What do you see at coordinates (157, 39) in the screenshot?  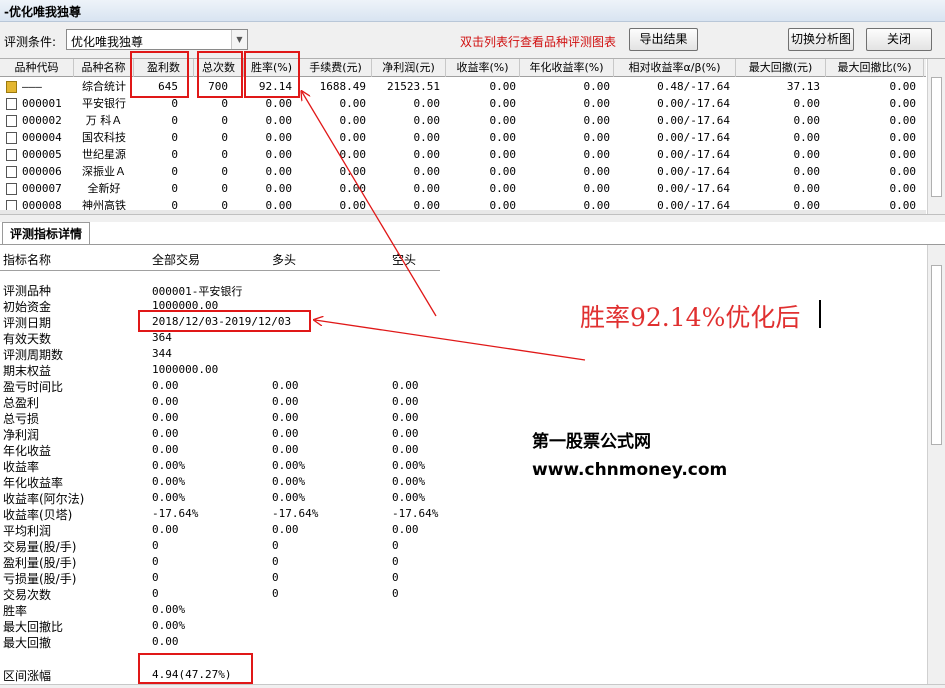 I see `condition-select: 优化唯我独尊 ▼` at bounding box center [157, 39].